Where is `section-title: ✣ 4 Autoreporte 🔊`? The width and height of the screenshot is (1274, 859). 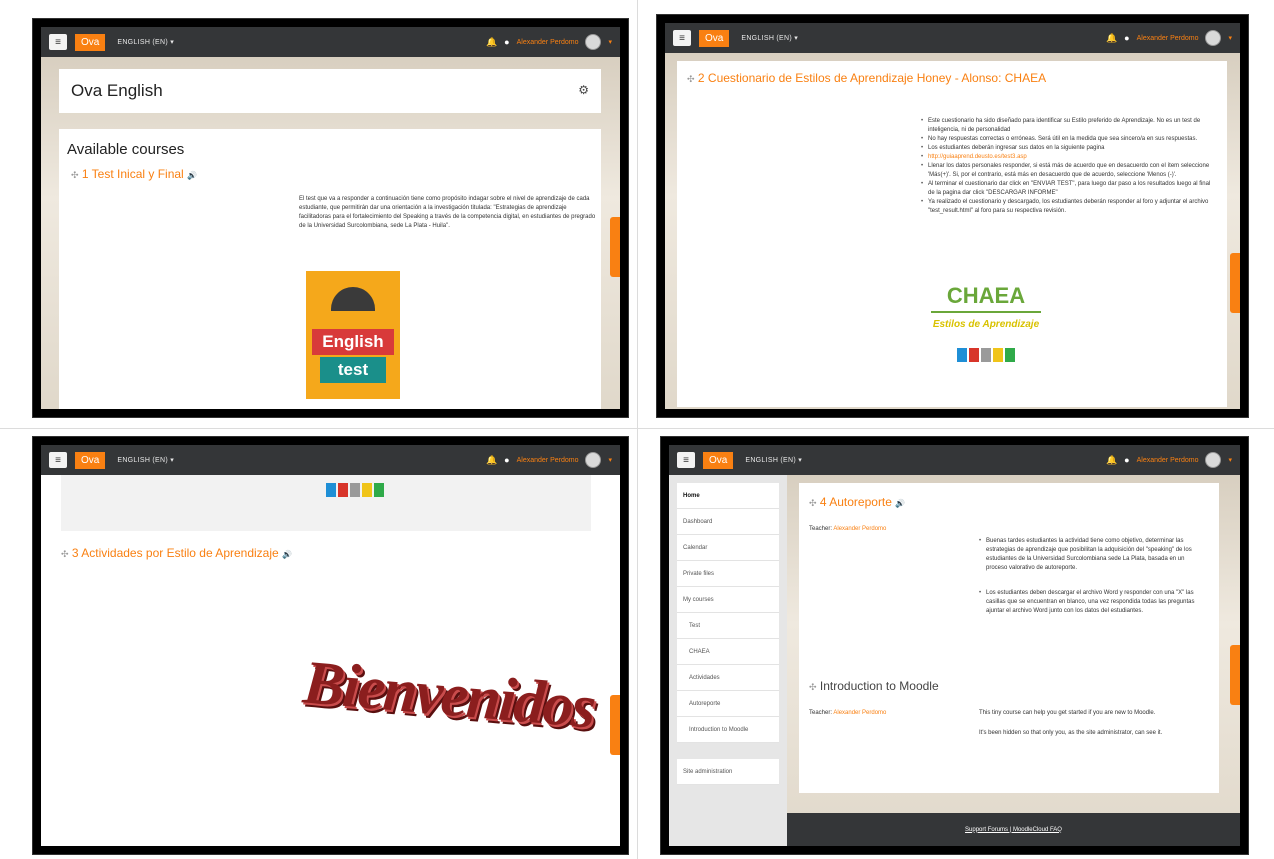 section-title: ✣ 4 Autoreporte 🔊 is located at coordinates (857, 502).